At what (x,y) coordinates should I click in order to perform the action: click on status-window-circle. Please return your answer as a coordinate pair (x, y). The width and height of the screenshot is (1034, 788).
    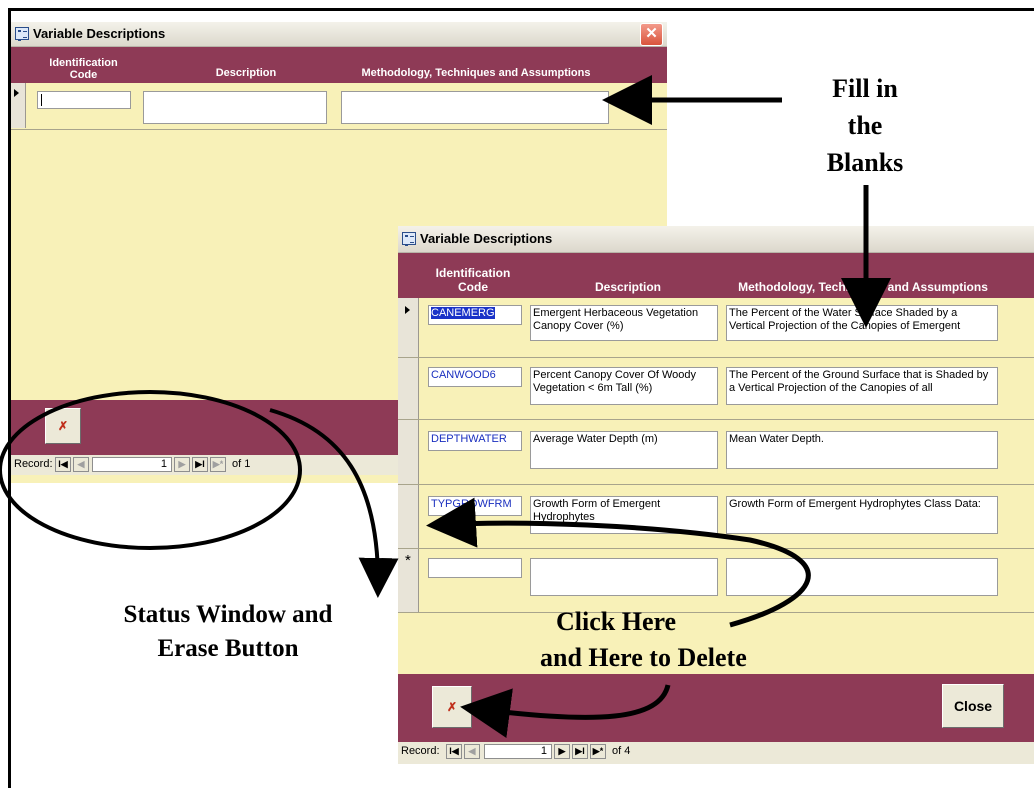
    Looking at the image, I should click on (151, 470).